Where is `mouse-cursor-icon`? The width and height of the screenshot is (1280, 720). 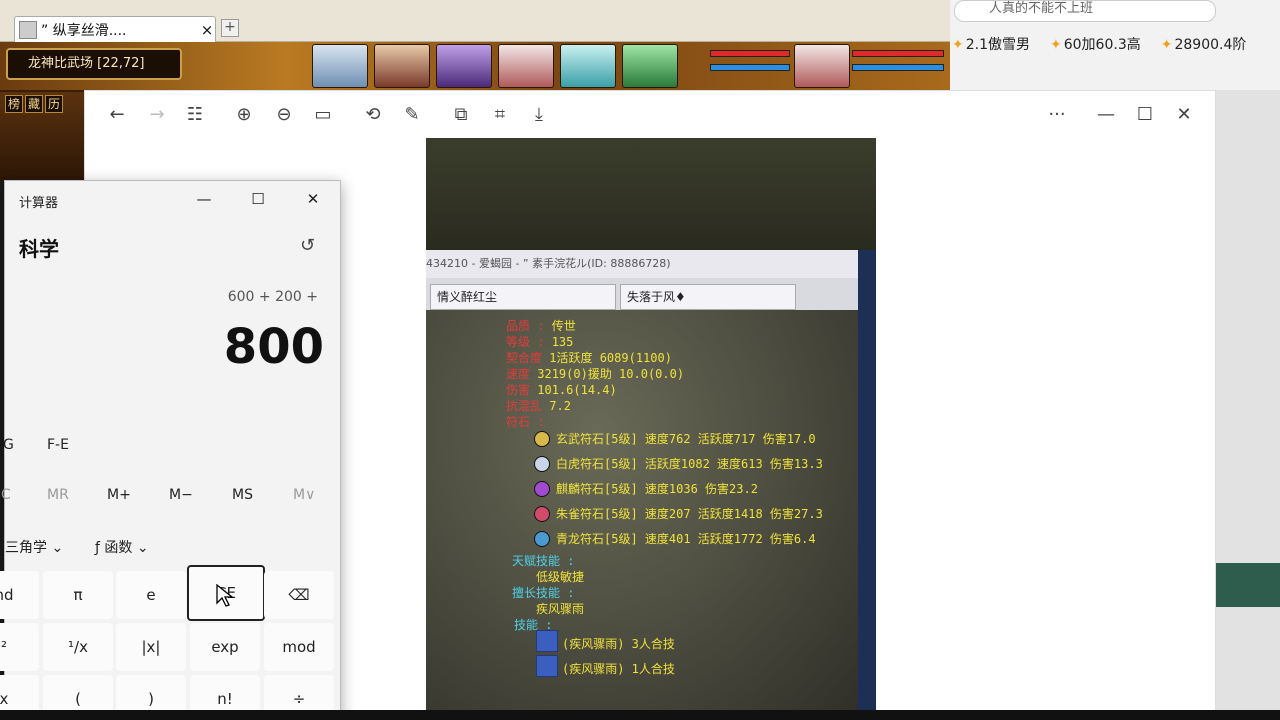
mouse-cursor-icon is located at coordinates (225, 595).